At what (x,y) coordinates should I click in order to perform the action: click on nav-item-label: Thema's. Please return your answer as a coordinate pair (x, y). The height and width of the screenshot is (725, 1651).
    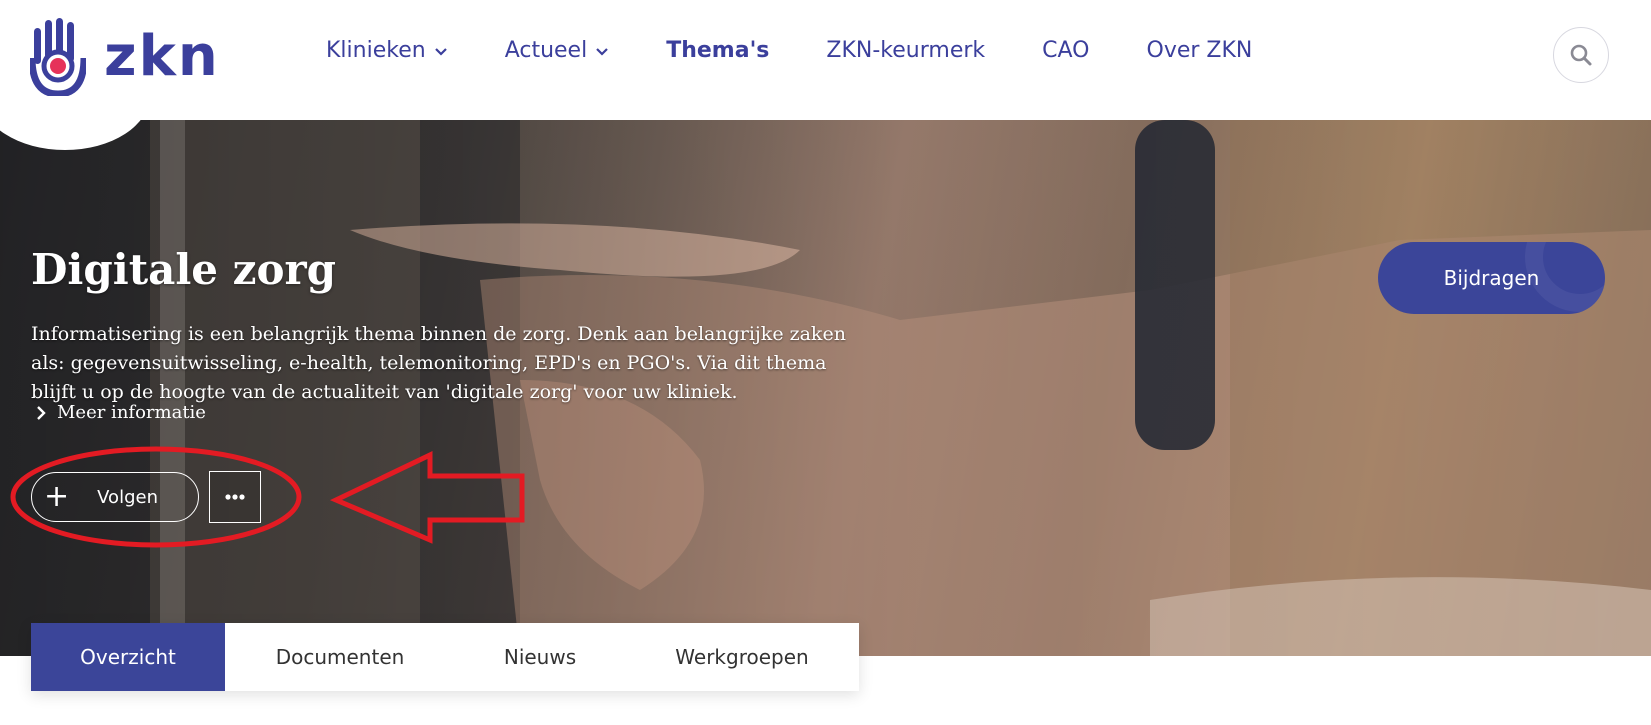
    Looking at the image, I should click on (718, 50).